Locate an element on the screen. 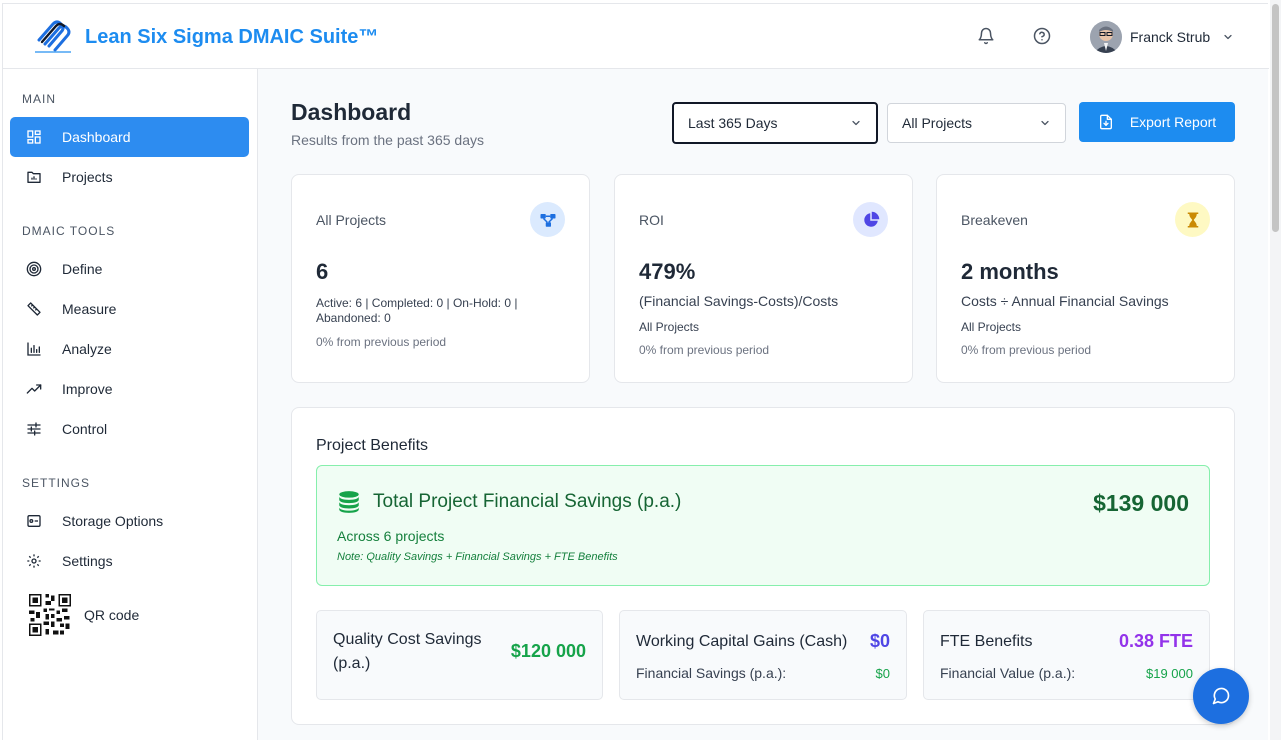 This screenshot has height=740, width=1281. mini-card-value: $120 000 is located at coordinates (548, 651).